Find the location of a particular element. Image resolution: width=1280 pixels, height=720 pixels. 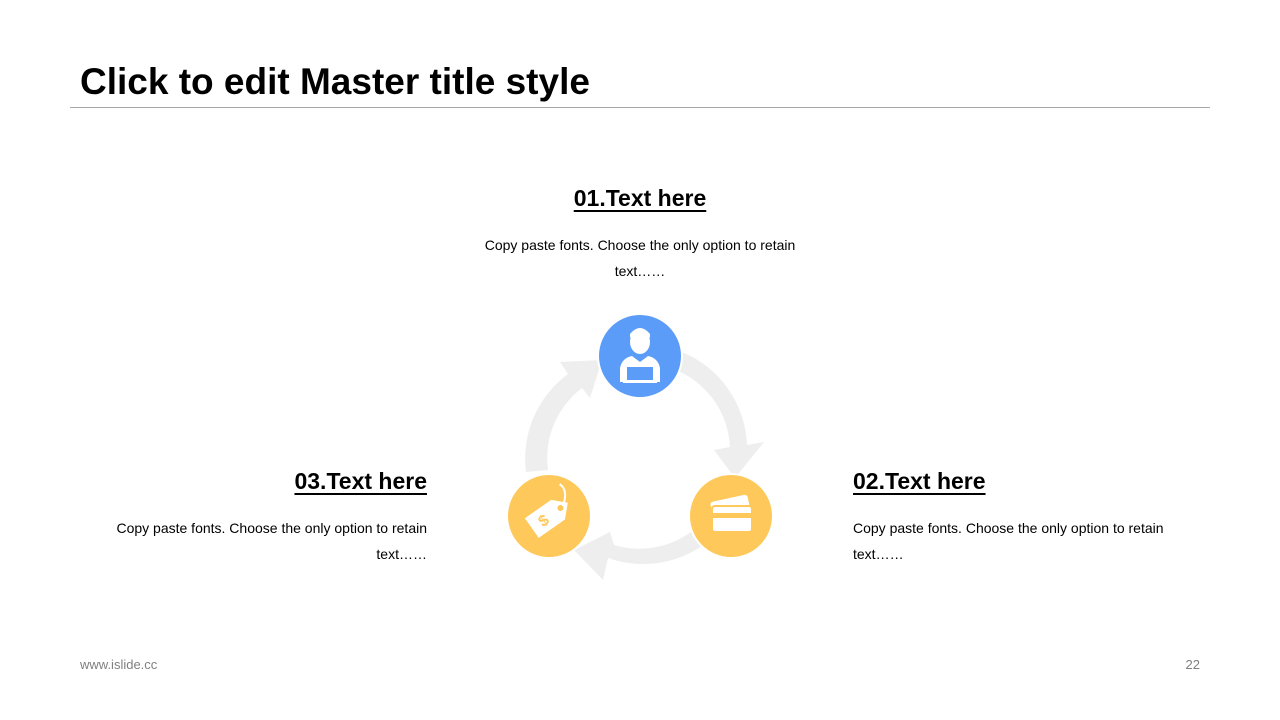

title-divider is located at coordinates (640, 107).